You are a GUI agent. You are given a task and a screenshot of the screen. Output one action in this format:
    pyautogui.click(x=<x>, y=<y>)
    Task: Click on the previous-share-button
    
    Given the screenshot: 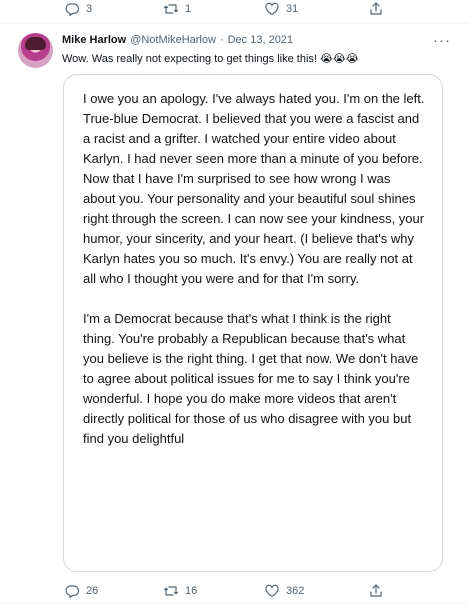 What is the action you would take?
    pyautogui.click(x=376, y=9)
    